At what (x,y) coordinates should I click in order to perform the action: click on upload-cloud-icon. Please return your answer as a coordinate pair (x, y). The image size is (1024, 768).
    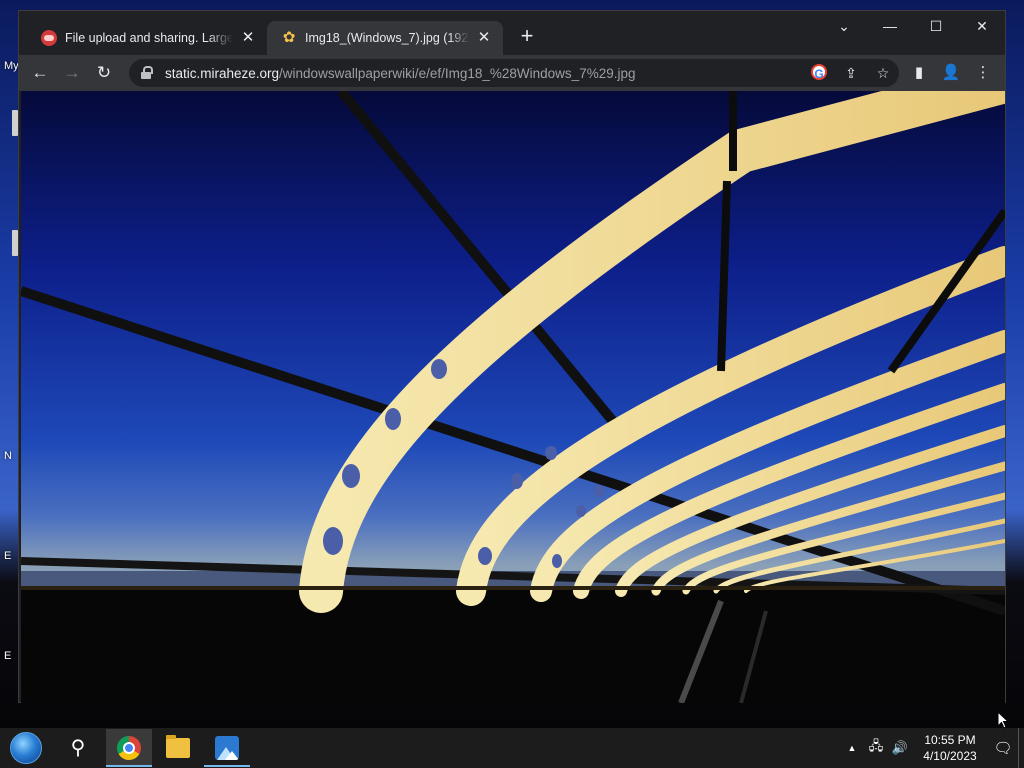
    Looking at the image, I should click on (49, 38).